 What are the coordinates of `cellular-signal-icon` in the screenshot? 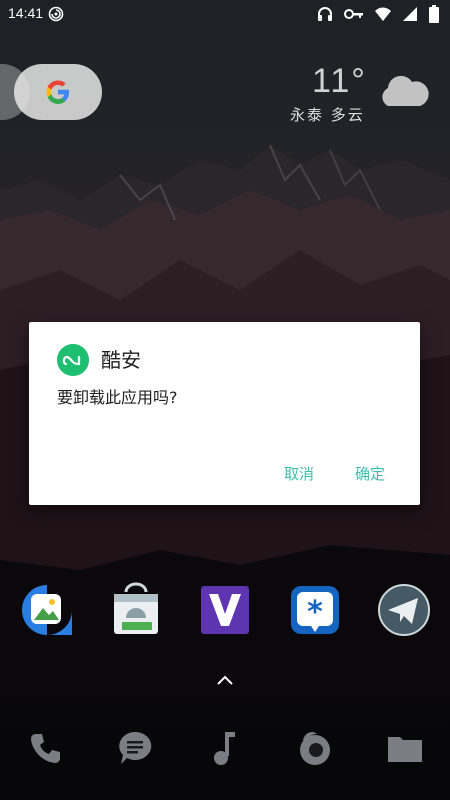 It's located at (410, 14).